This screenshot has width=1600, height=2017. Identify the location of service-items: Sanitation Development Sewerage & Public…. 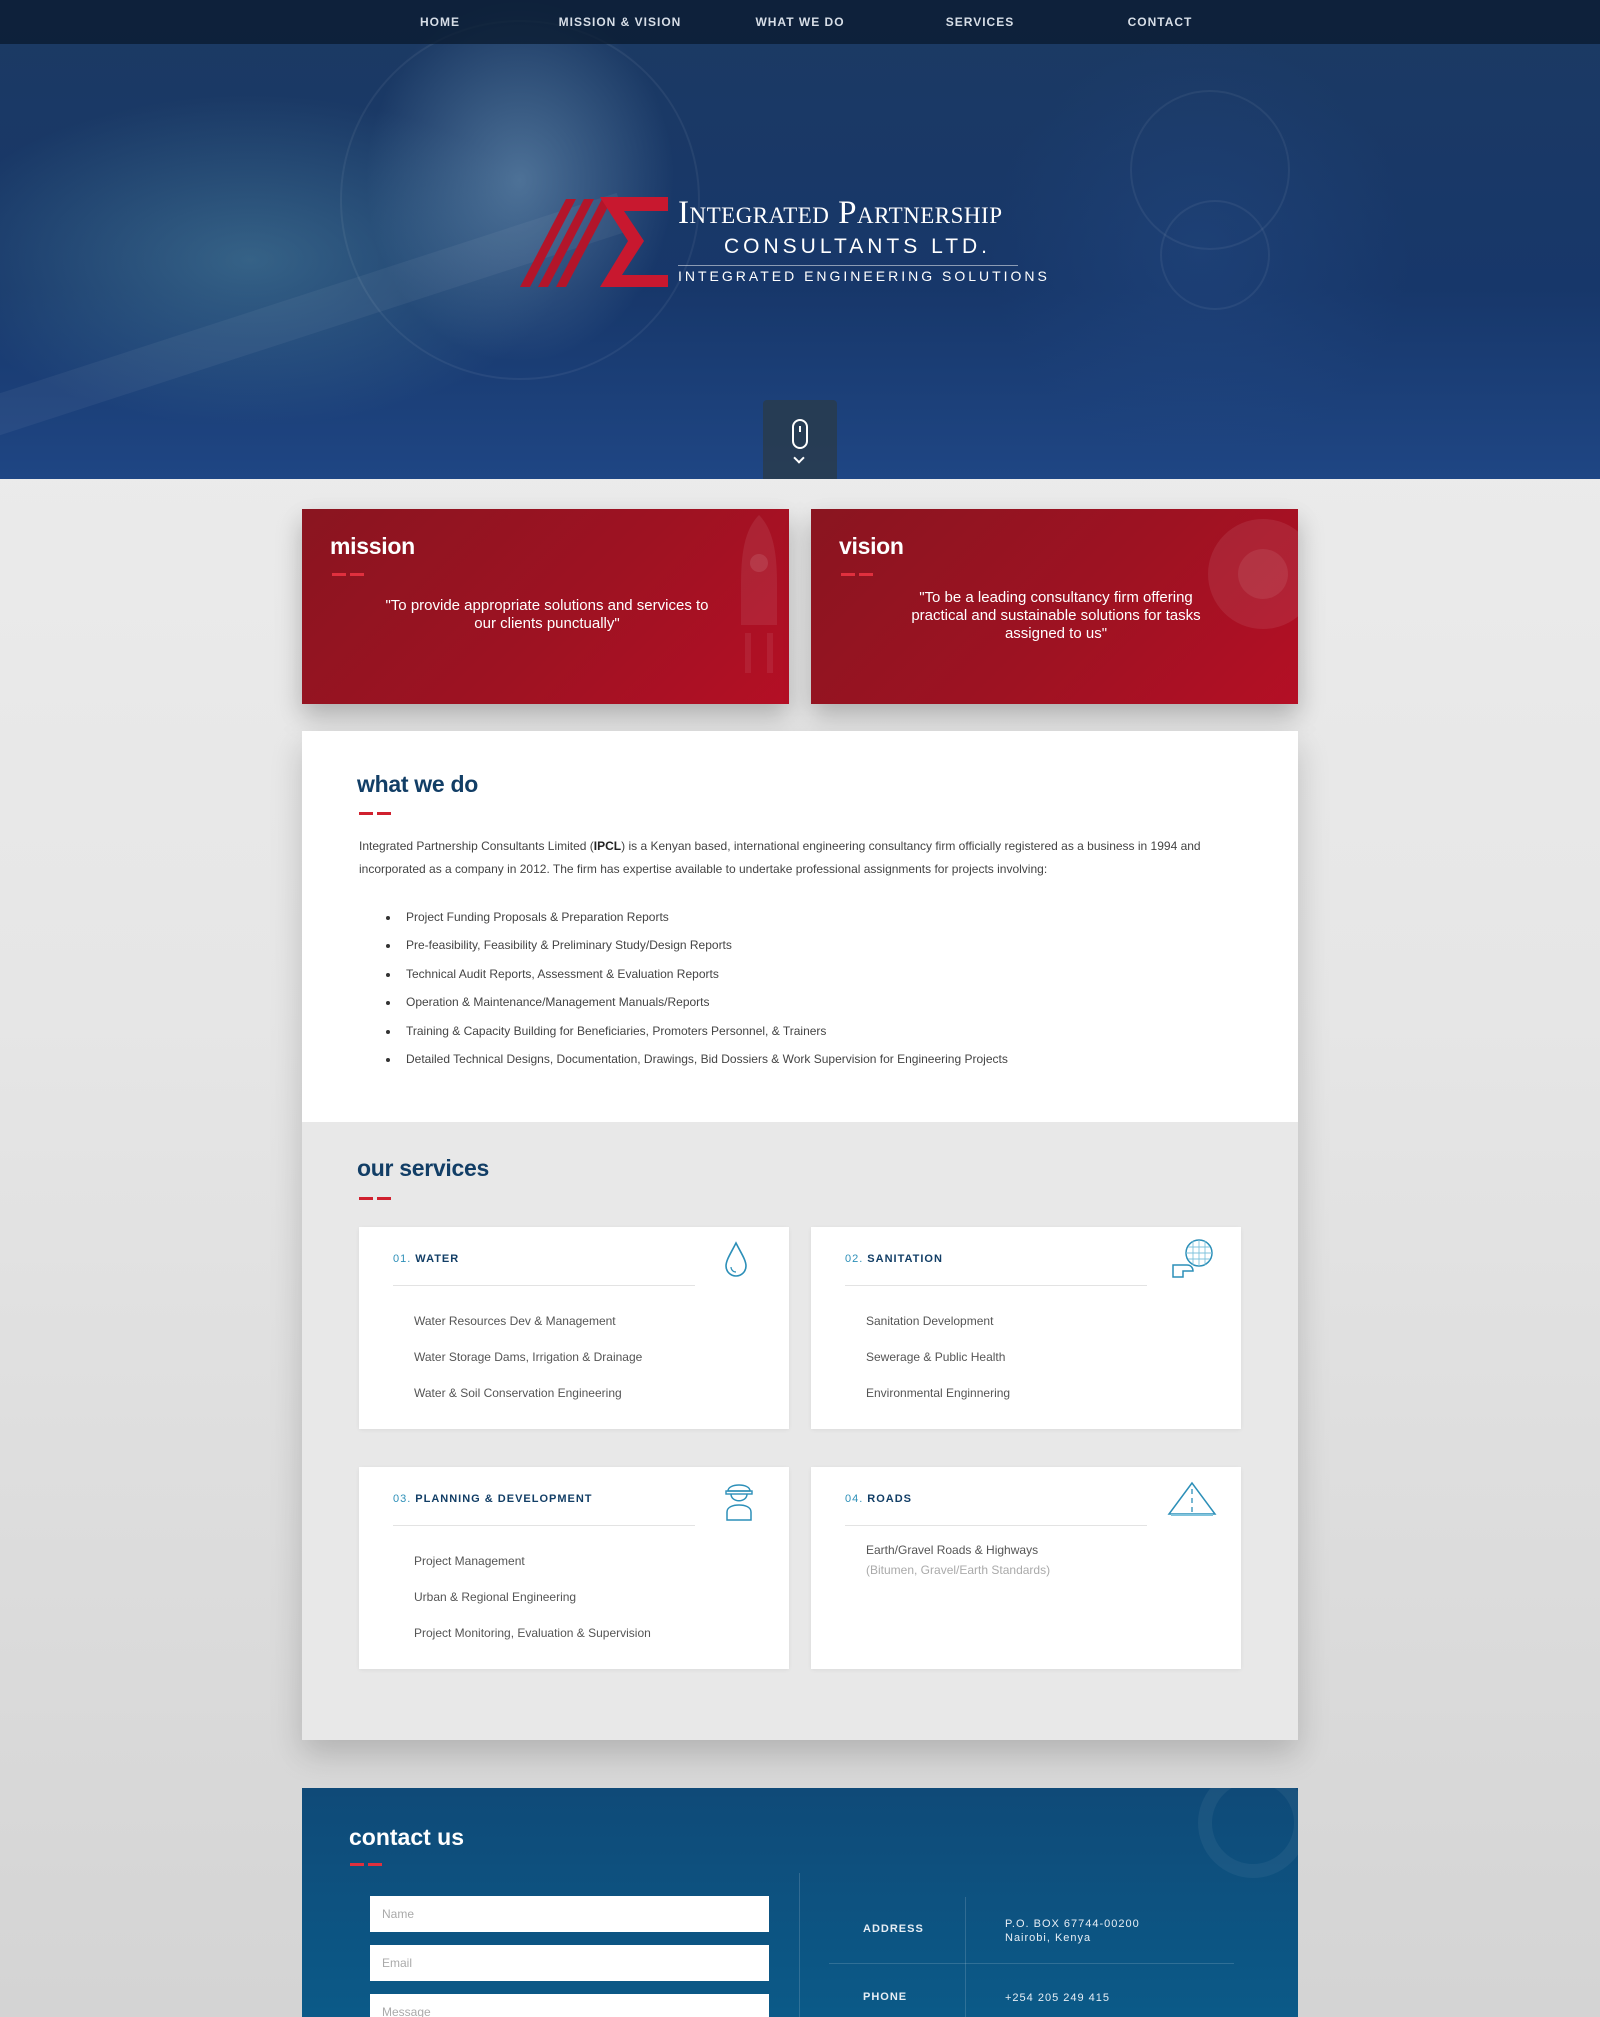
(938, 1357).